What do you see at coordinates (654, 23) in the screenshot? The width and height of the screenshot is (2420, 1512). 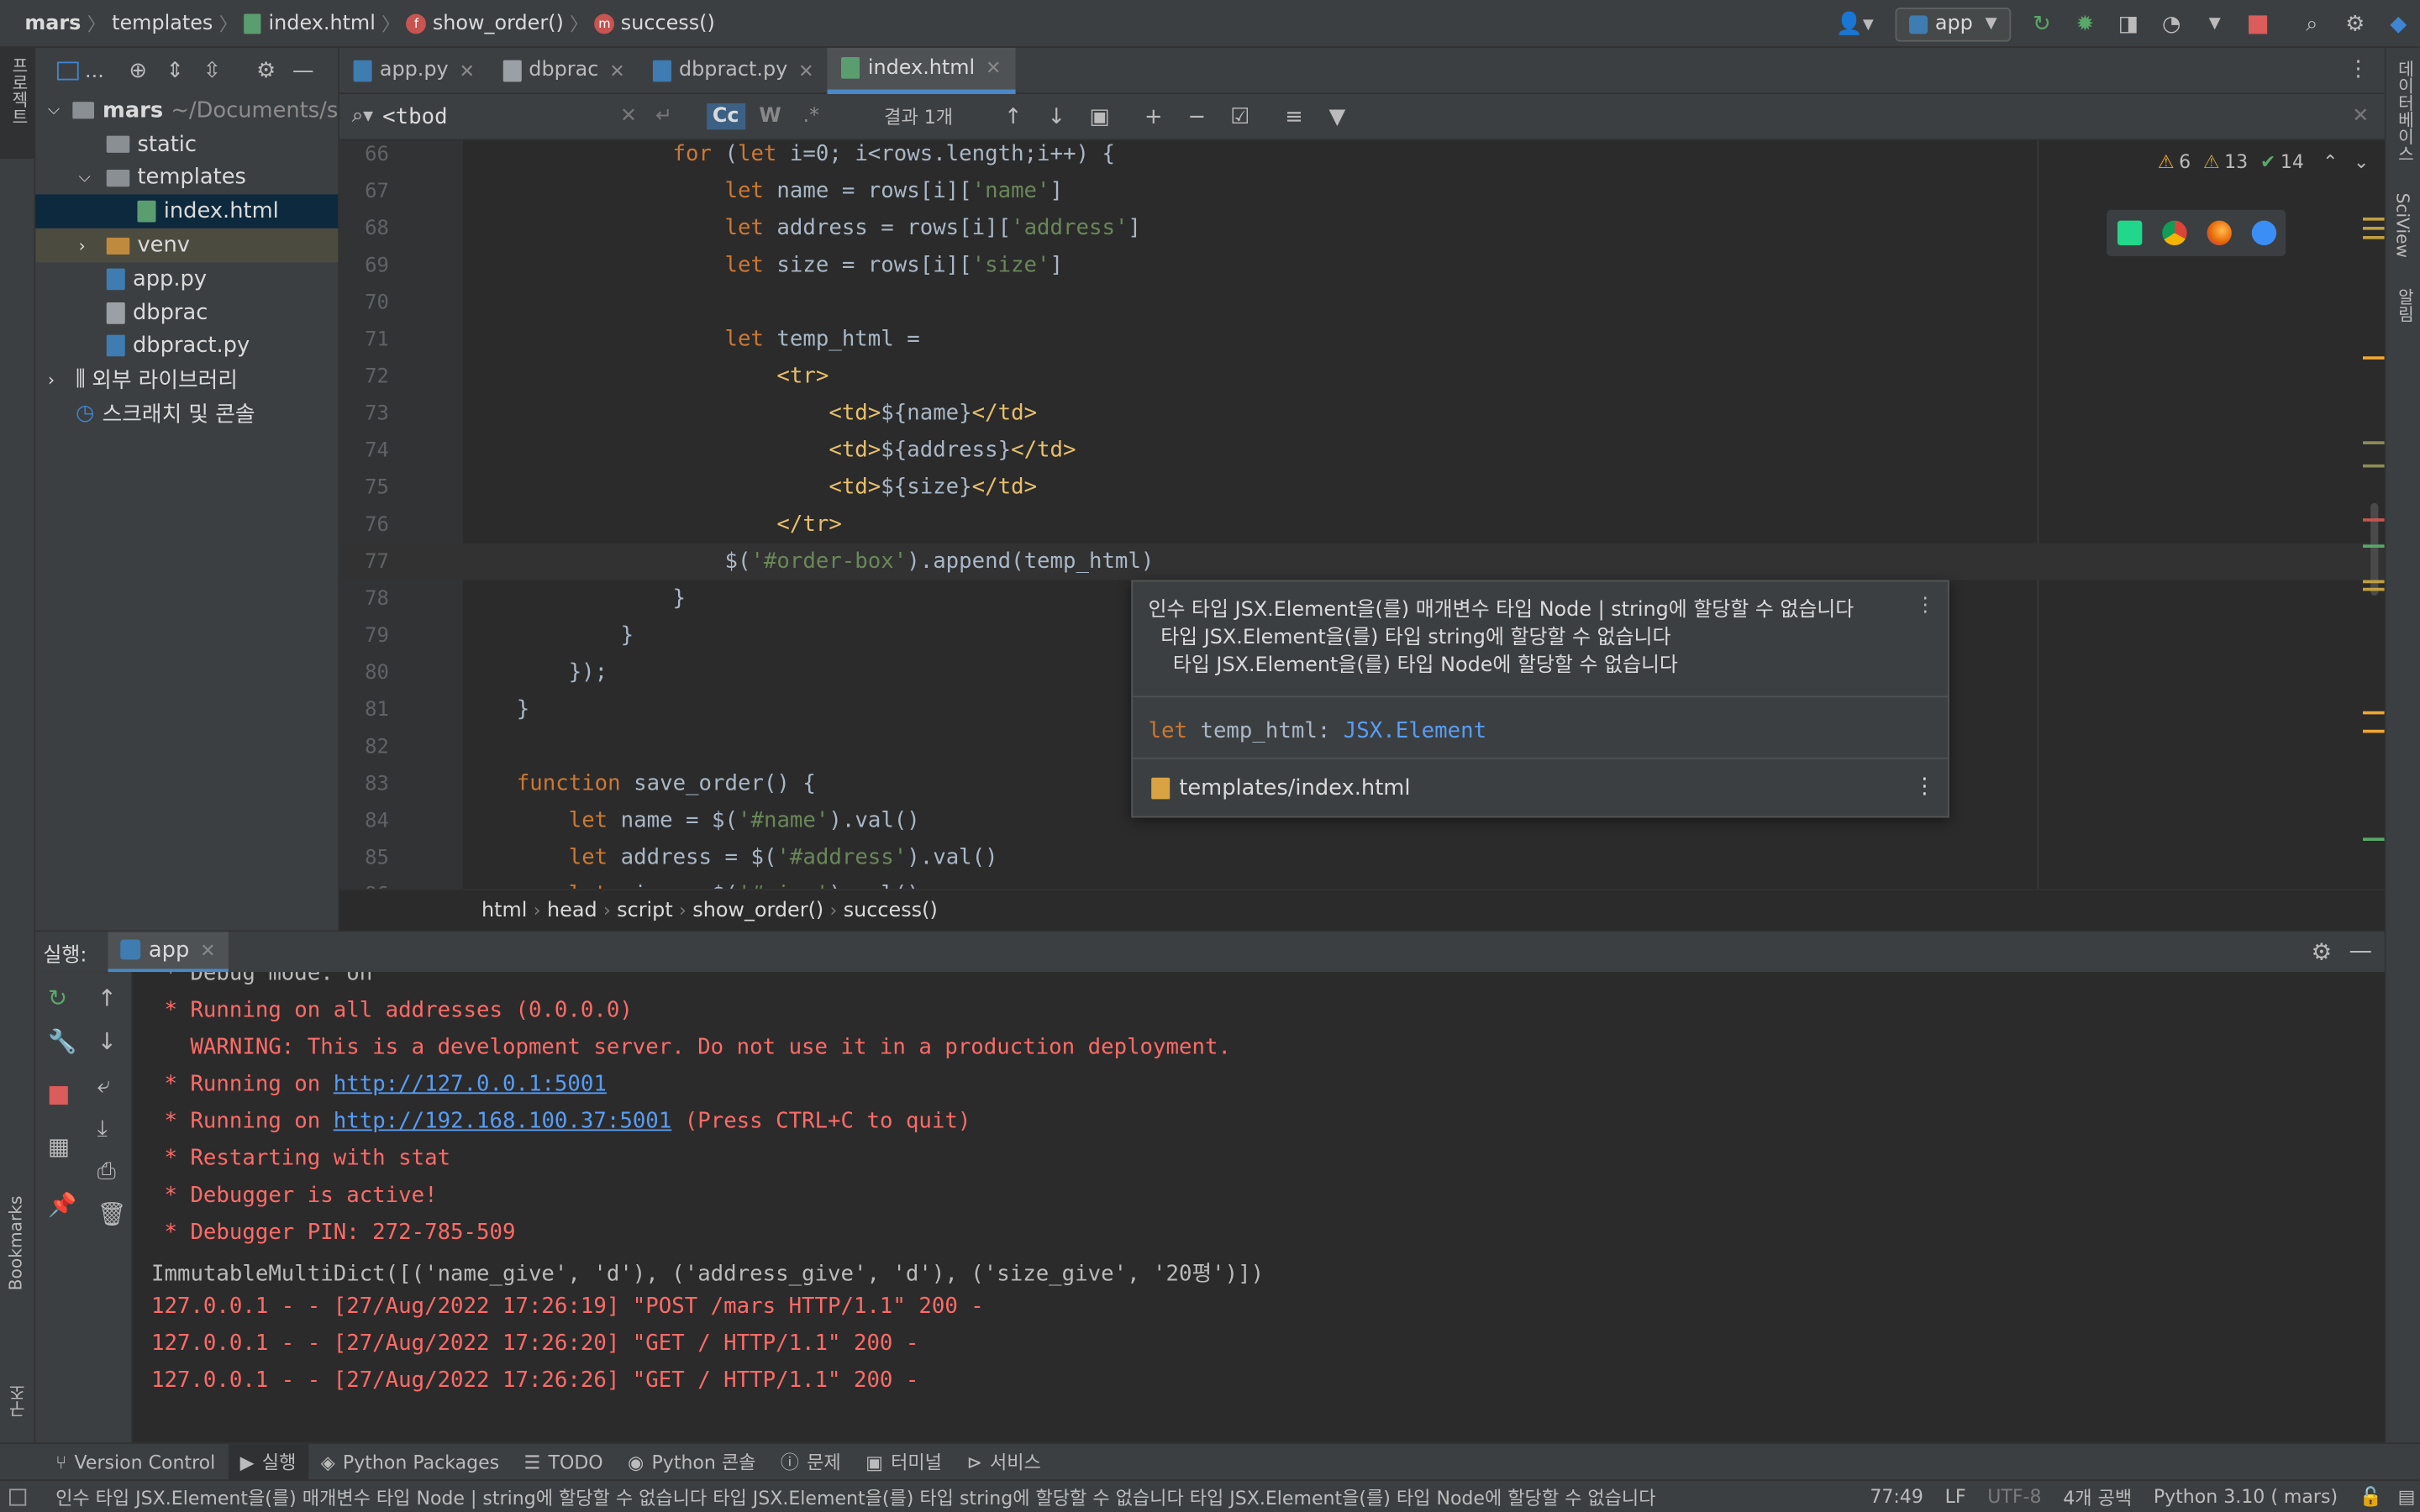 I see `breadcrumb-method: m success()` at bounding box center [654, 23].